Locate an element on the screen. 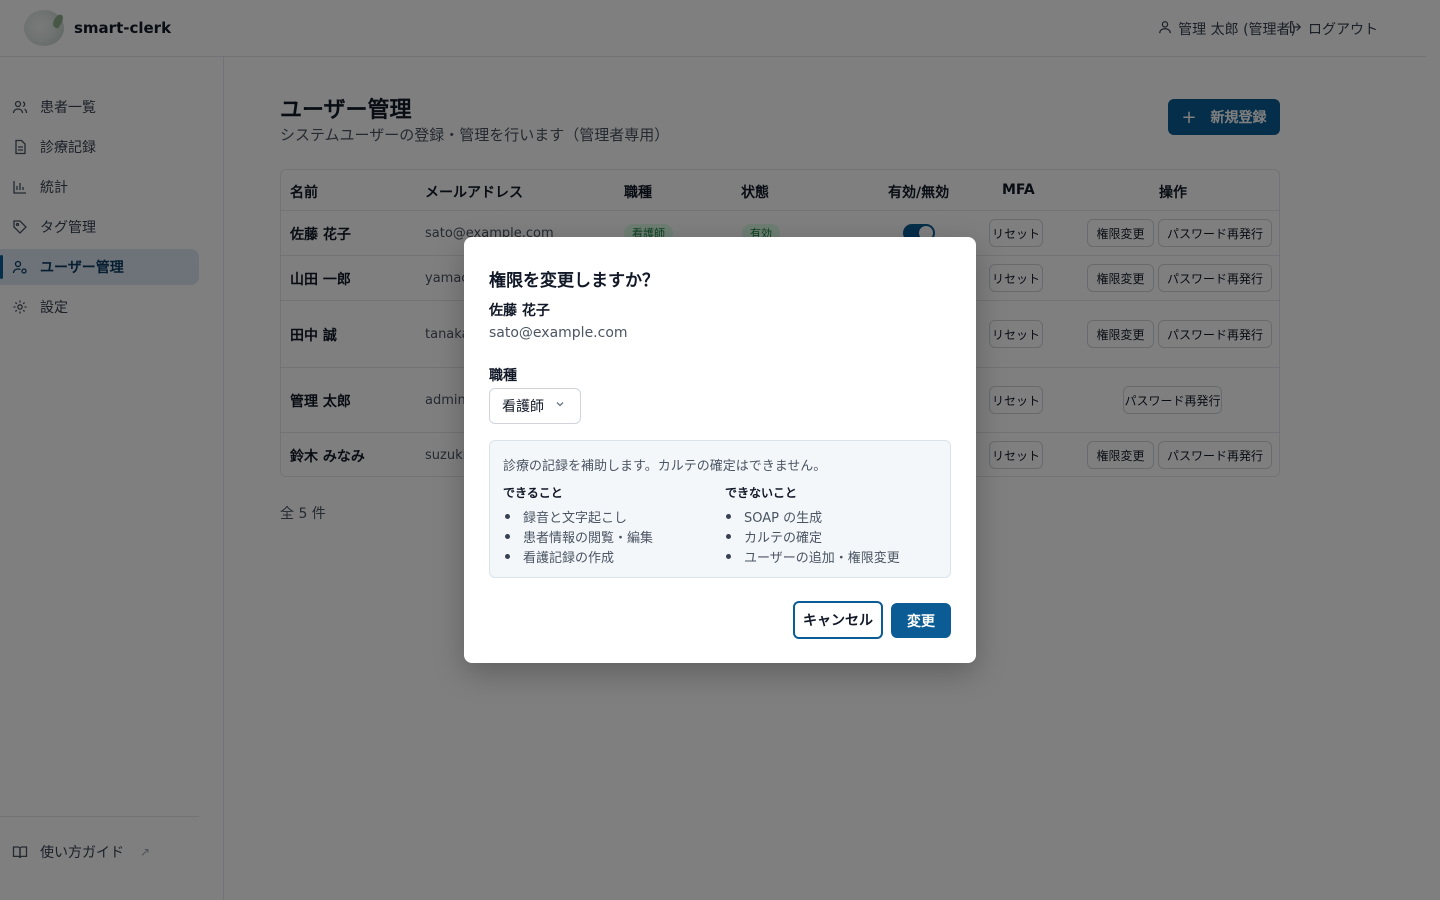  cannot-list: SOAP の生成 カルテの確定 ユーザーの追加・権限変更 is located at coordinates (812, 537).